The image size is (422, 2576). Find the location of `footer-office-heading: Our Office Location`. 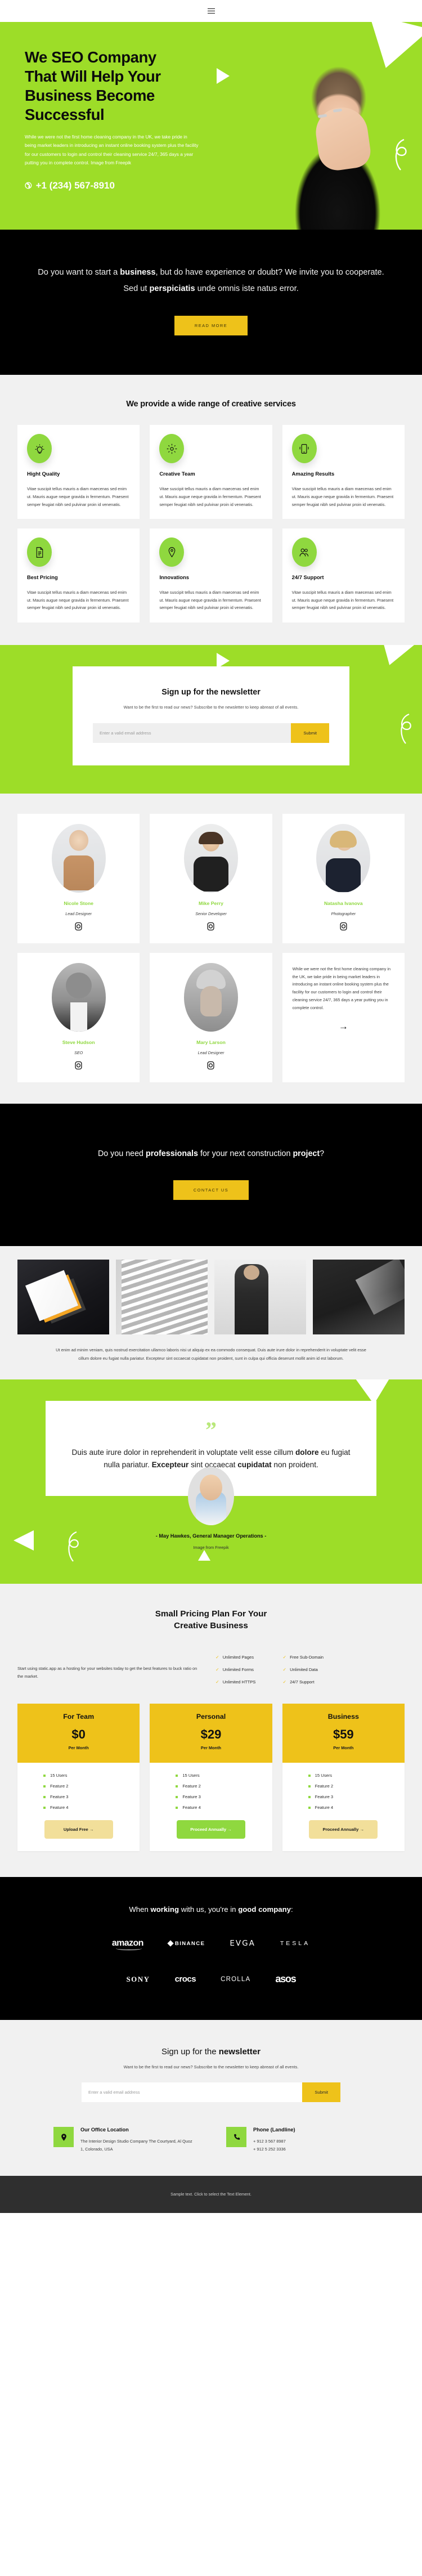

footer-office-heading: Our Office Location is located at coordinates (104, 2130).